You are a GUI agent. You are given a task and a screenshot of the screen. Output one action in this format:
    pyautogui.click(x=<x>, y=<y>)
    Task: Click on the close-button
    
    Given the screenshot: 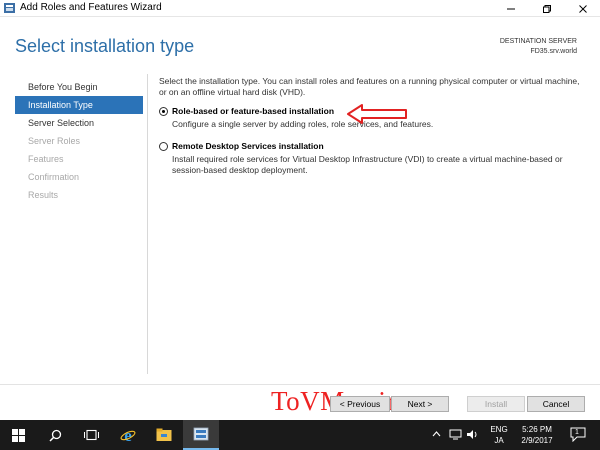 What is the action you would take?
    pyautogui.click(x=583, y=8)
    